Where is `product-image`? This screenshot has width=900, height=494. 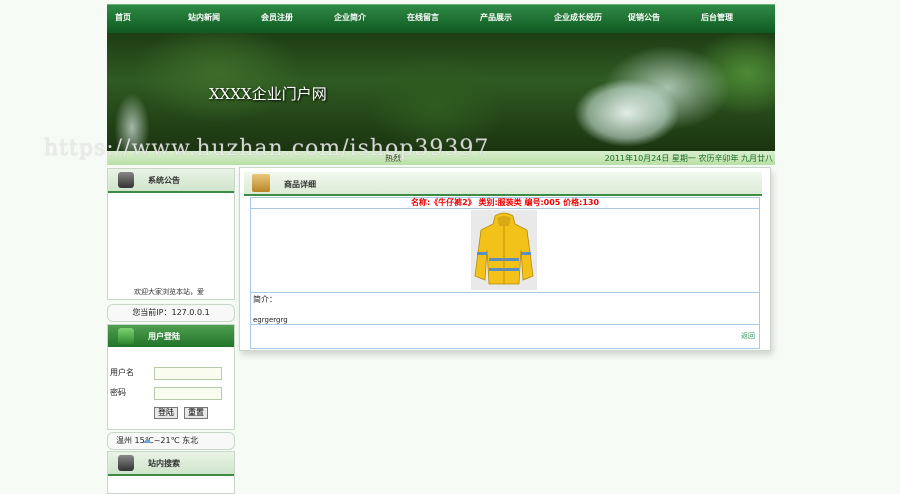
product-image is located at coordinates (504, 250).